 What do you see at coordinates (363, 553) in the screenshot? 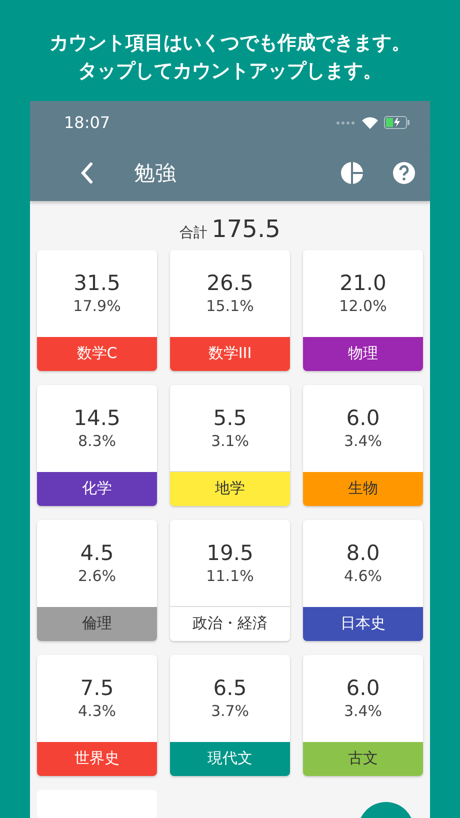
I see `count-value: 8.0` at bounding box center [363, 553].